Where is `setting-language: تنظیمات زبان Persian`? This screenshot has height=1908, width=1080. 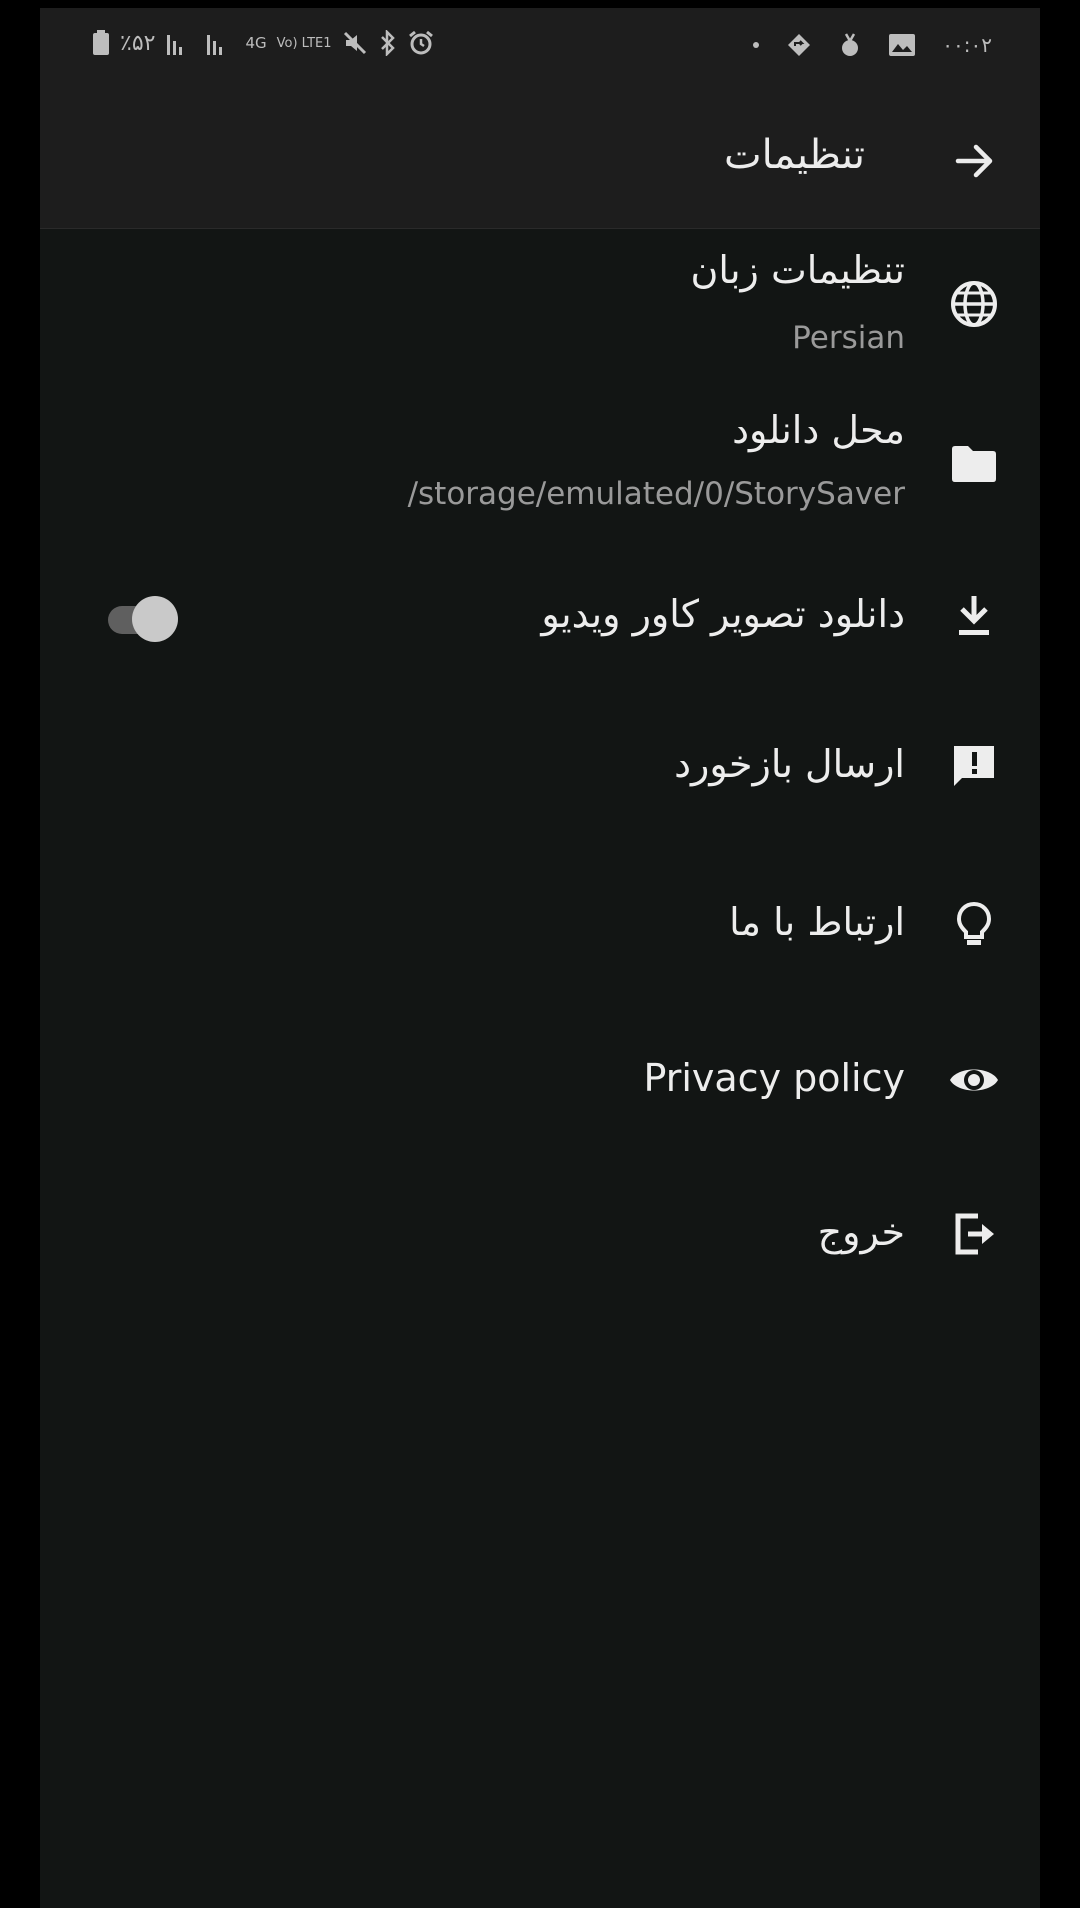 setting-language: تنظیمات زبان Persian is located at coordinates (540, 308).